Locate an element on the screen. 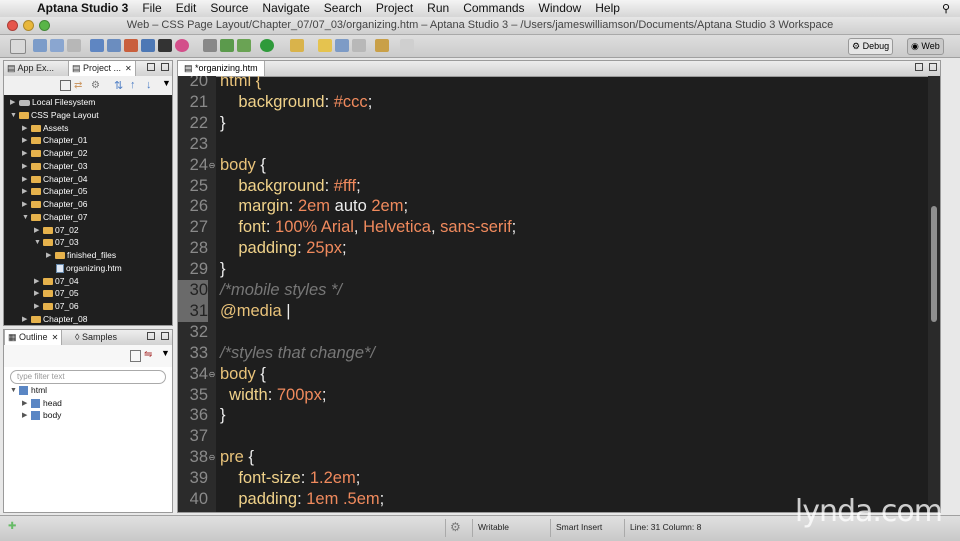 The width and height of the screenshot is (960, 541). menu-search: Search is located at coordinates (343, 8).